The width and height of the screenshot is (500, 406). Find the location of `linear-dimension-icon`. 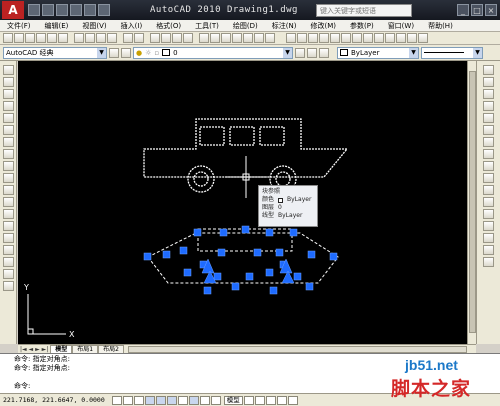

linear-dimension-icon is located at coordinates (291, 38).